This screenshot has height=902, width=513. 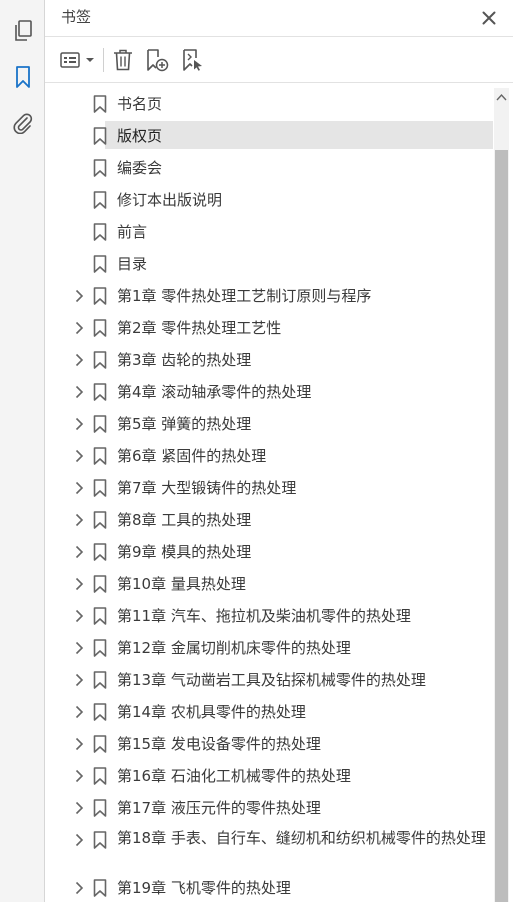 I want to click on bookmark-label: 第4章 滚动轴承零件的热处理, so click(x=214, y=392).